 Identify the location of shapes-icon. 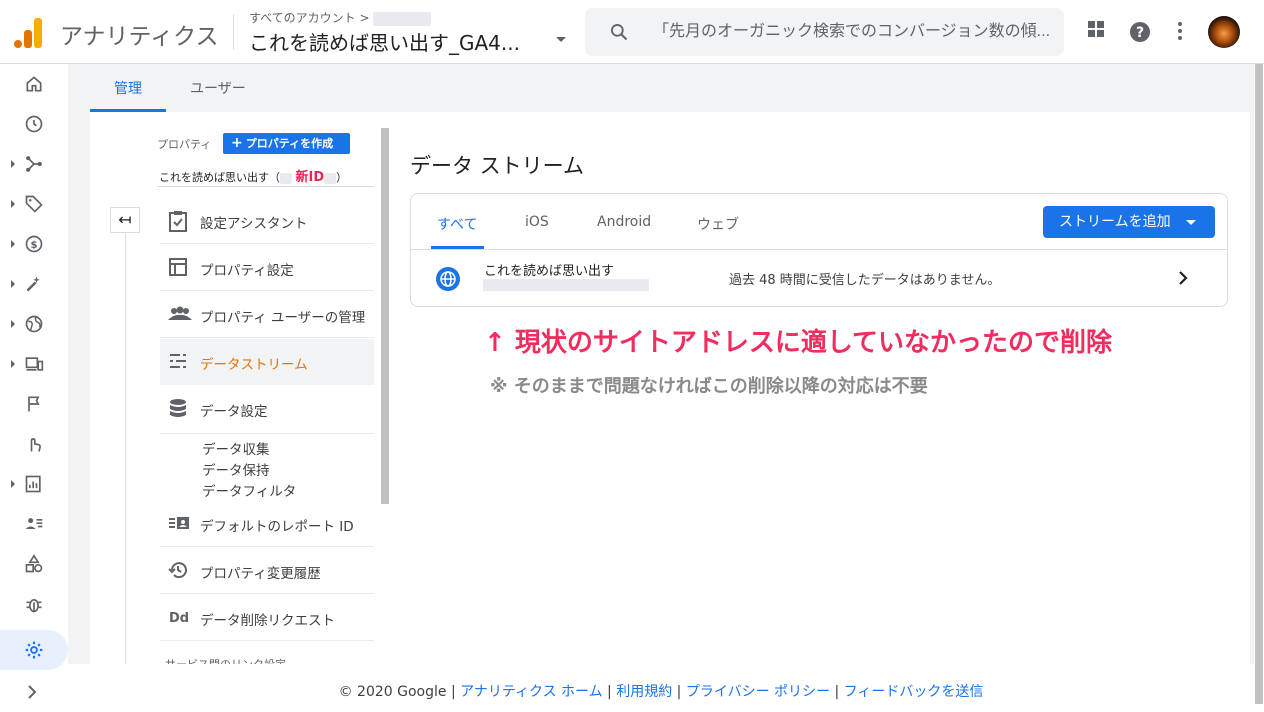
(34, 563).